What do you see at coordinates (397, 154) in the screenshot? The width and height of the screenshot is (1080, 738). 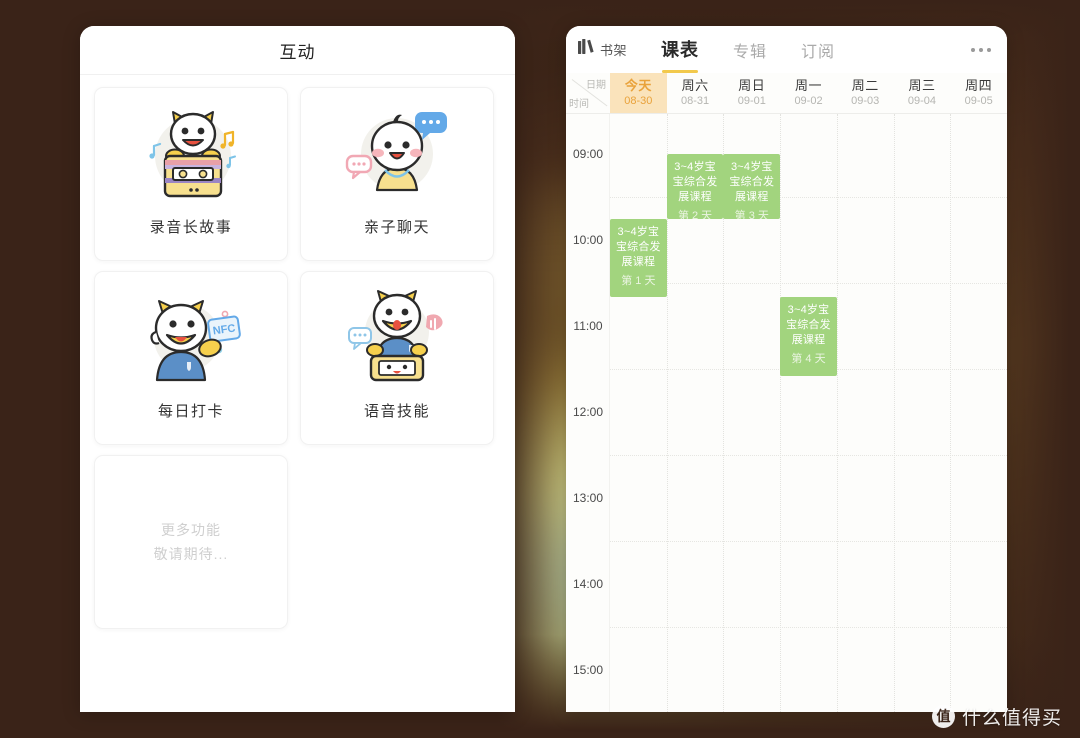 I see `baby-chat-bubble-icon` at bounding box center [397, 154].